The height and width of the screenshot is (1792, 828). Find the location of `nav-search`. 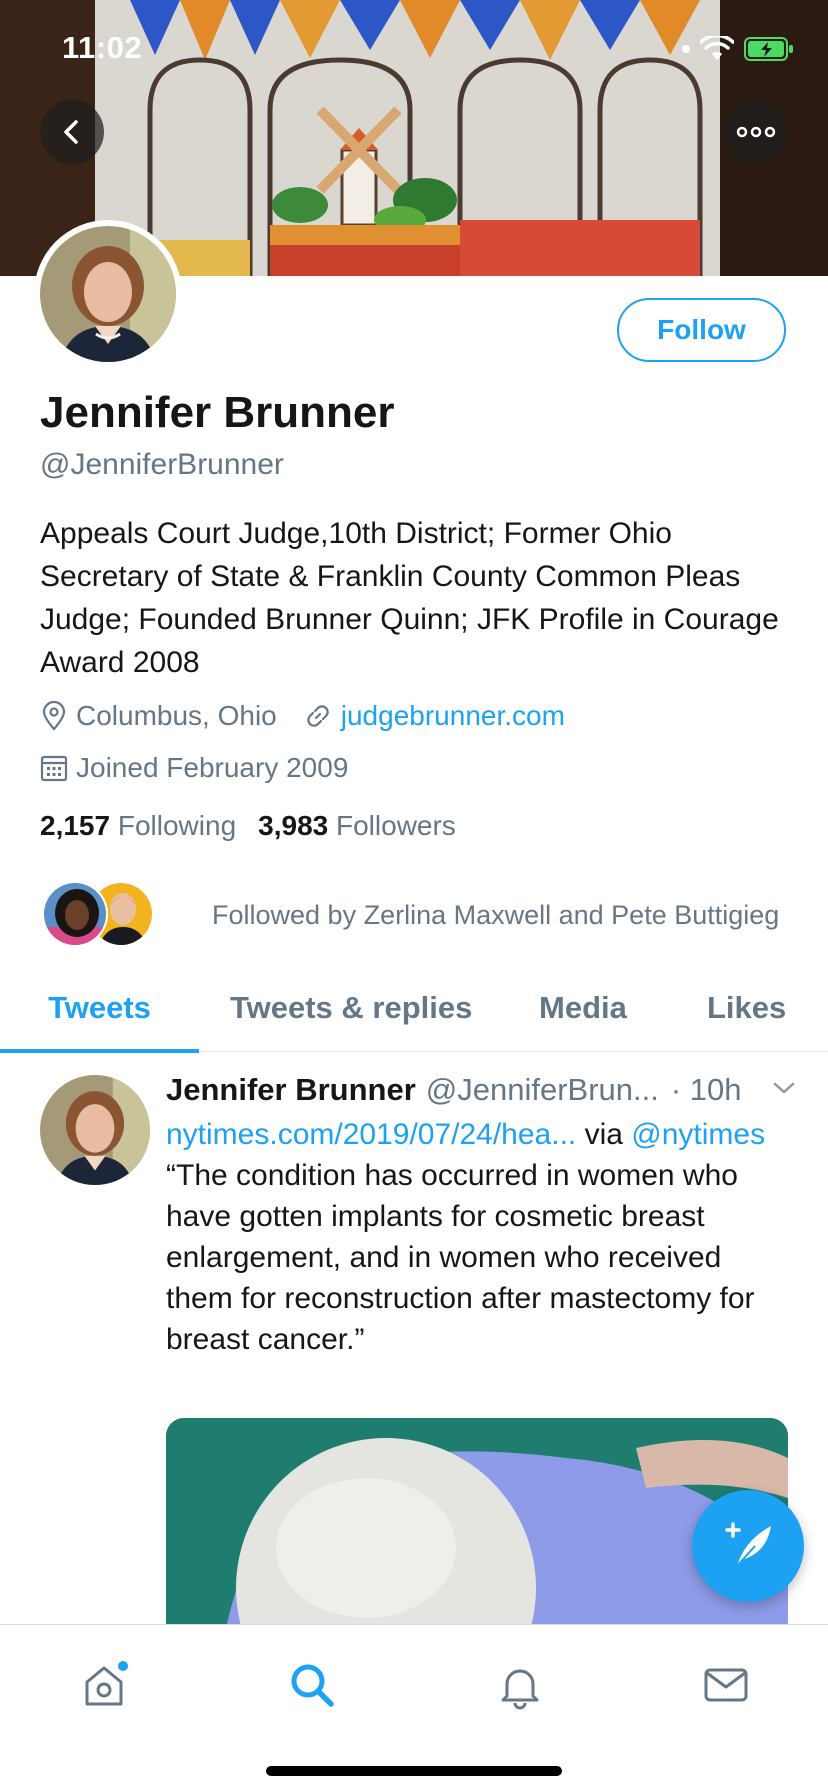

nav-search is located at coordinates (312, 1685).